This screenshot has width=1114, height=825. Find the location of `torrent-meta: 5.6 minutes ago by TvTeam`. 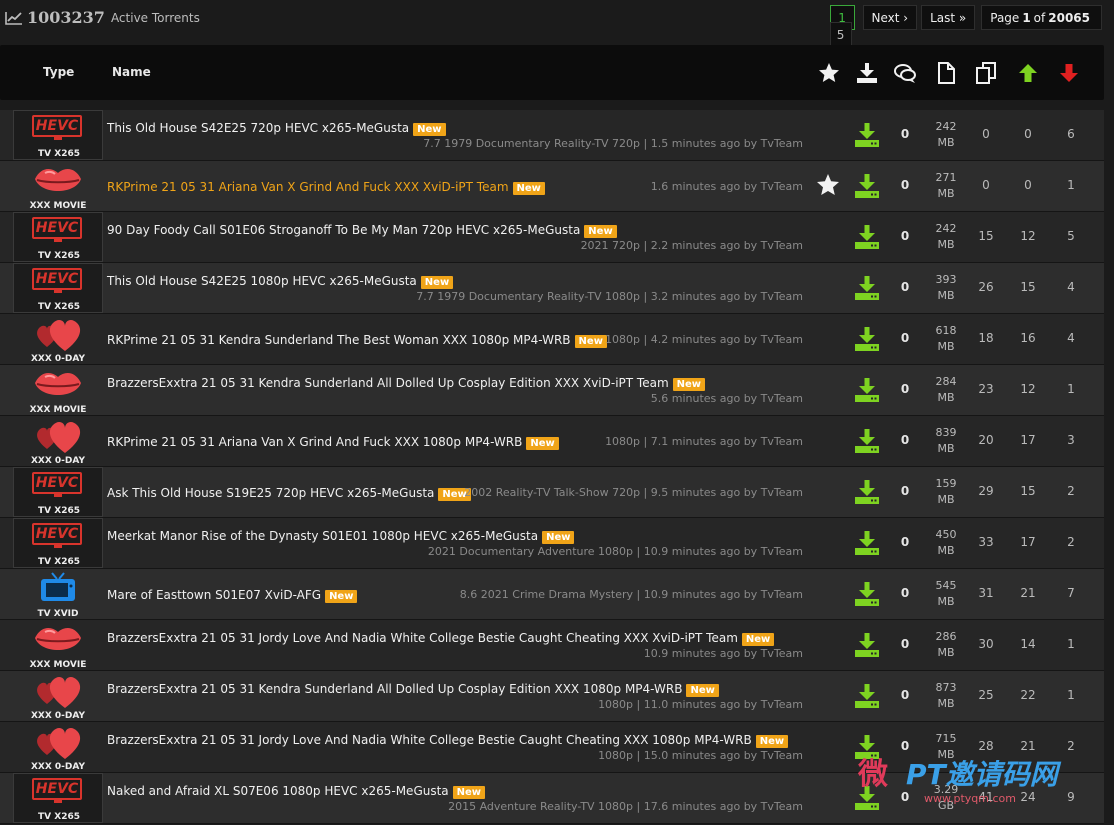

torrent-meta: 5.6 minutes ago by TvTeam is located at coordinates (726, 398).